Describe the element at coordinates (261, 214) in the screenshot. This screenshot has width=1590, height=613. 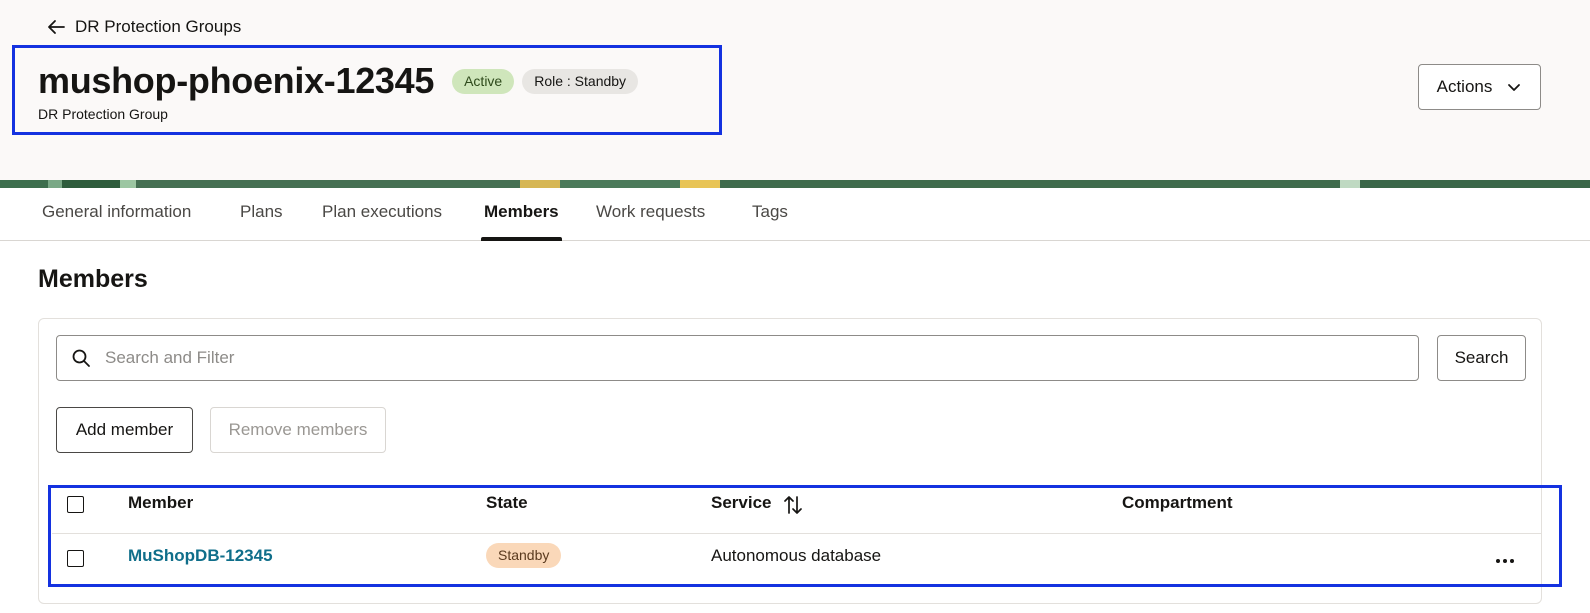
I see `tab-plans: Plans` at that location.